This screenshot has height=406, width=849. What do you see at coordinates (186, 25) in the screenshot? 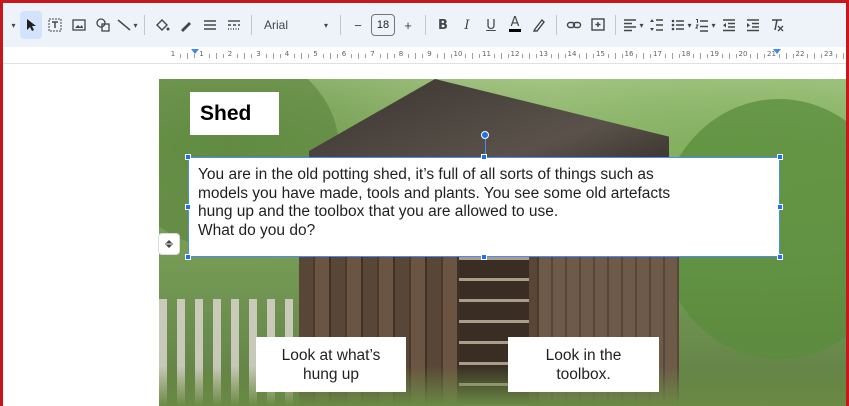
I see `border-color-icon` at bounding box center [186, 25].